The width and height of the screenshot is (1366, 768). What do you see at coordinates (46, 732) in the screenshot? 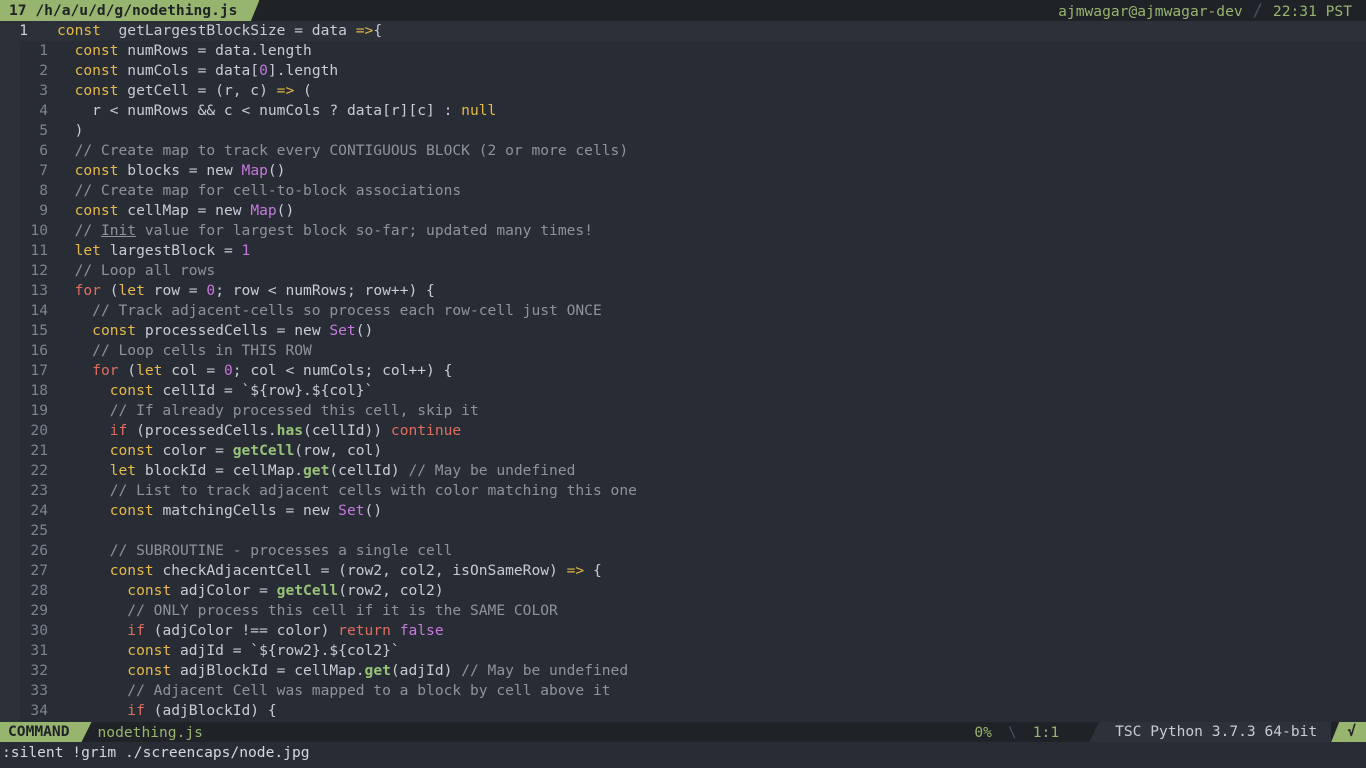
I see `mode-indicator: COMMAND` at bounding box center [46, 732].